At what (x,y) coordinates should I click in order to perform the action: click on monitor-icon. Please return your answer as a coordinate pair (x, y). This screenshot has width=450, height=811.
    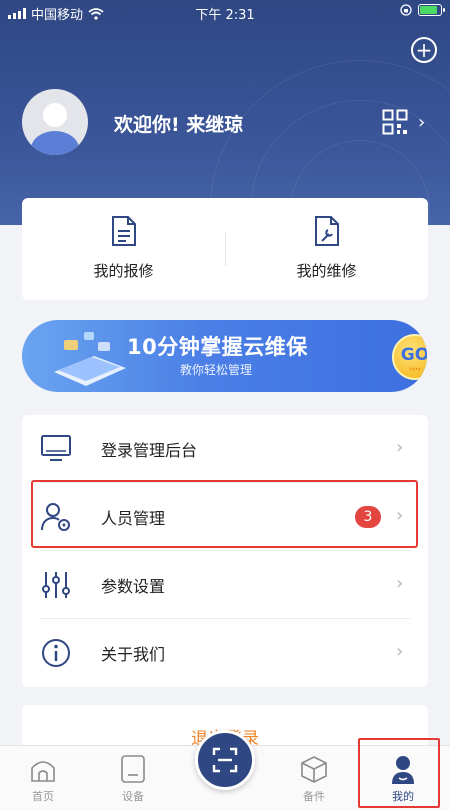
    Looking at the image, I should click on (56, 448).